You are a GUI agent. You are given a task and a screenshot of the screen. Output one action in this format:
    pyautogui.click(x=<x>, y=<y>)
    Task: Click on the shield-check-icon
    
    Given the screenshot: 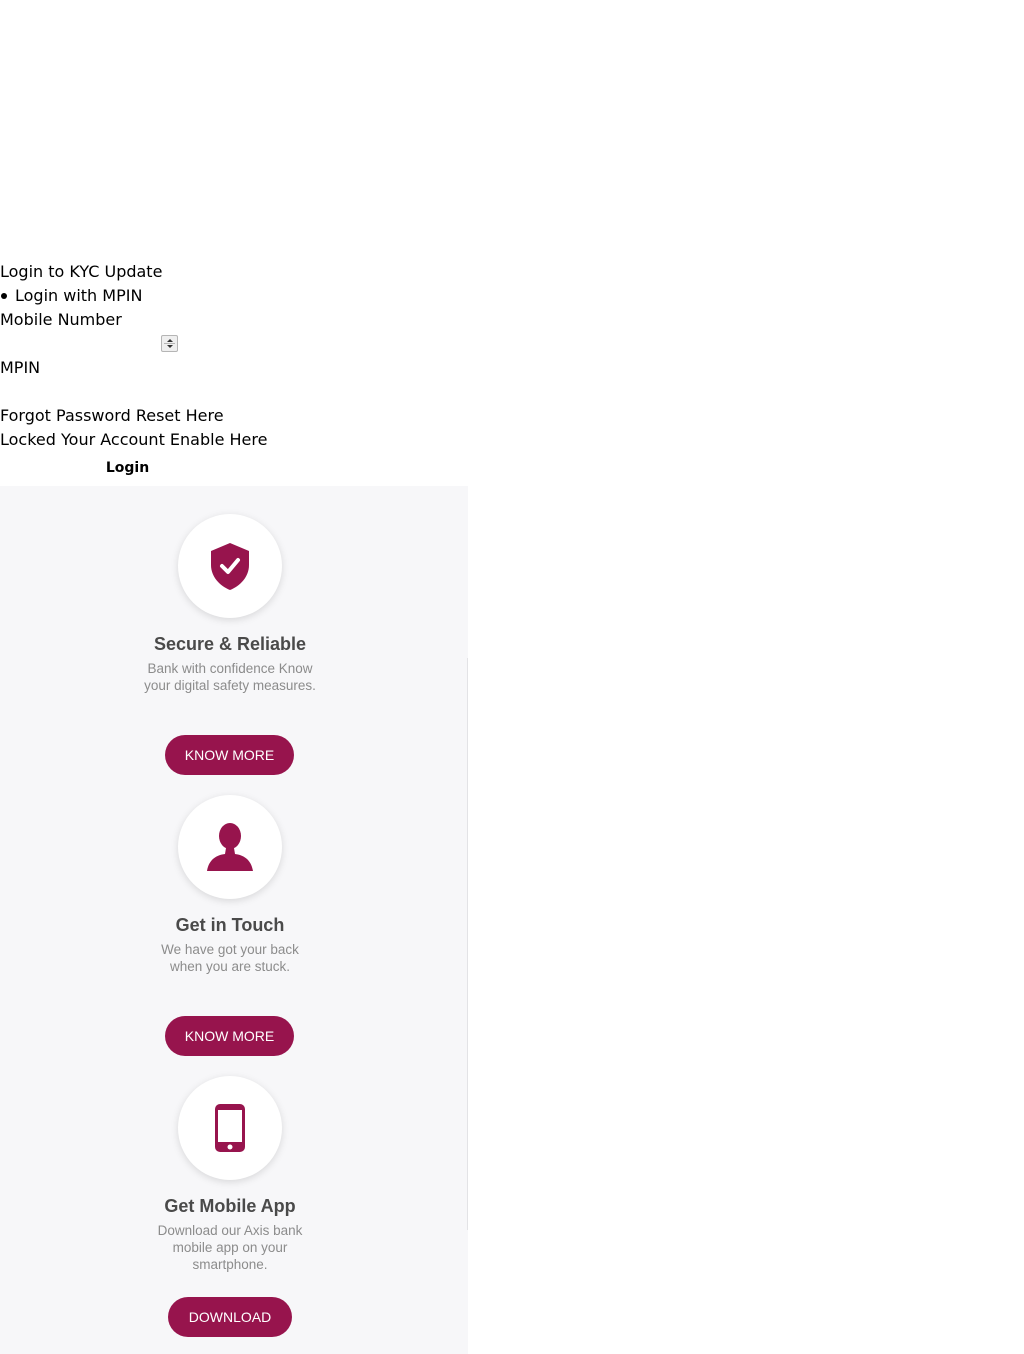 What is the action you would take?
    pyautogui.click(x=230, y=566)
    